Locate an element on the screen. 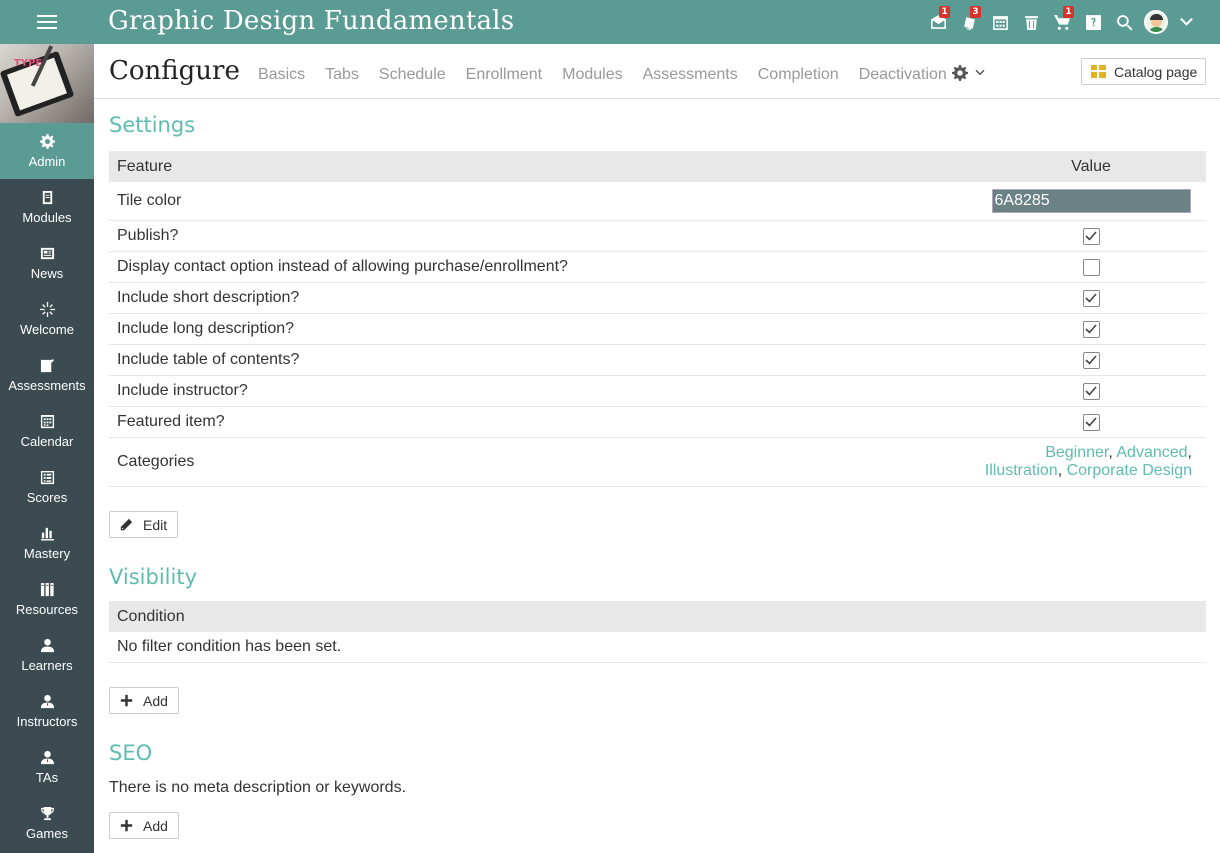 The height and width of the screenshot is (853, 1220). empty-condition-text: No filter condition has been set. is located at coordinates (229, 646).